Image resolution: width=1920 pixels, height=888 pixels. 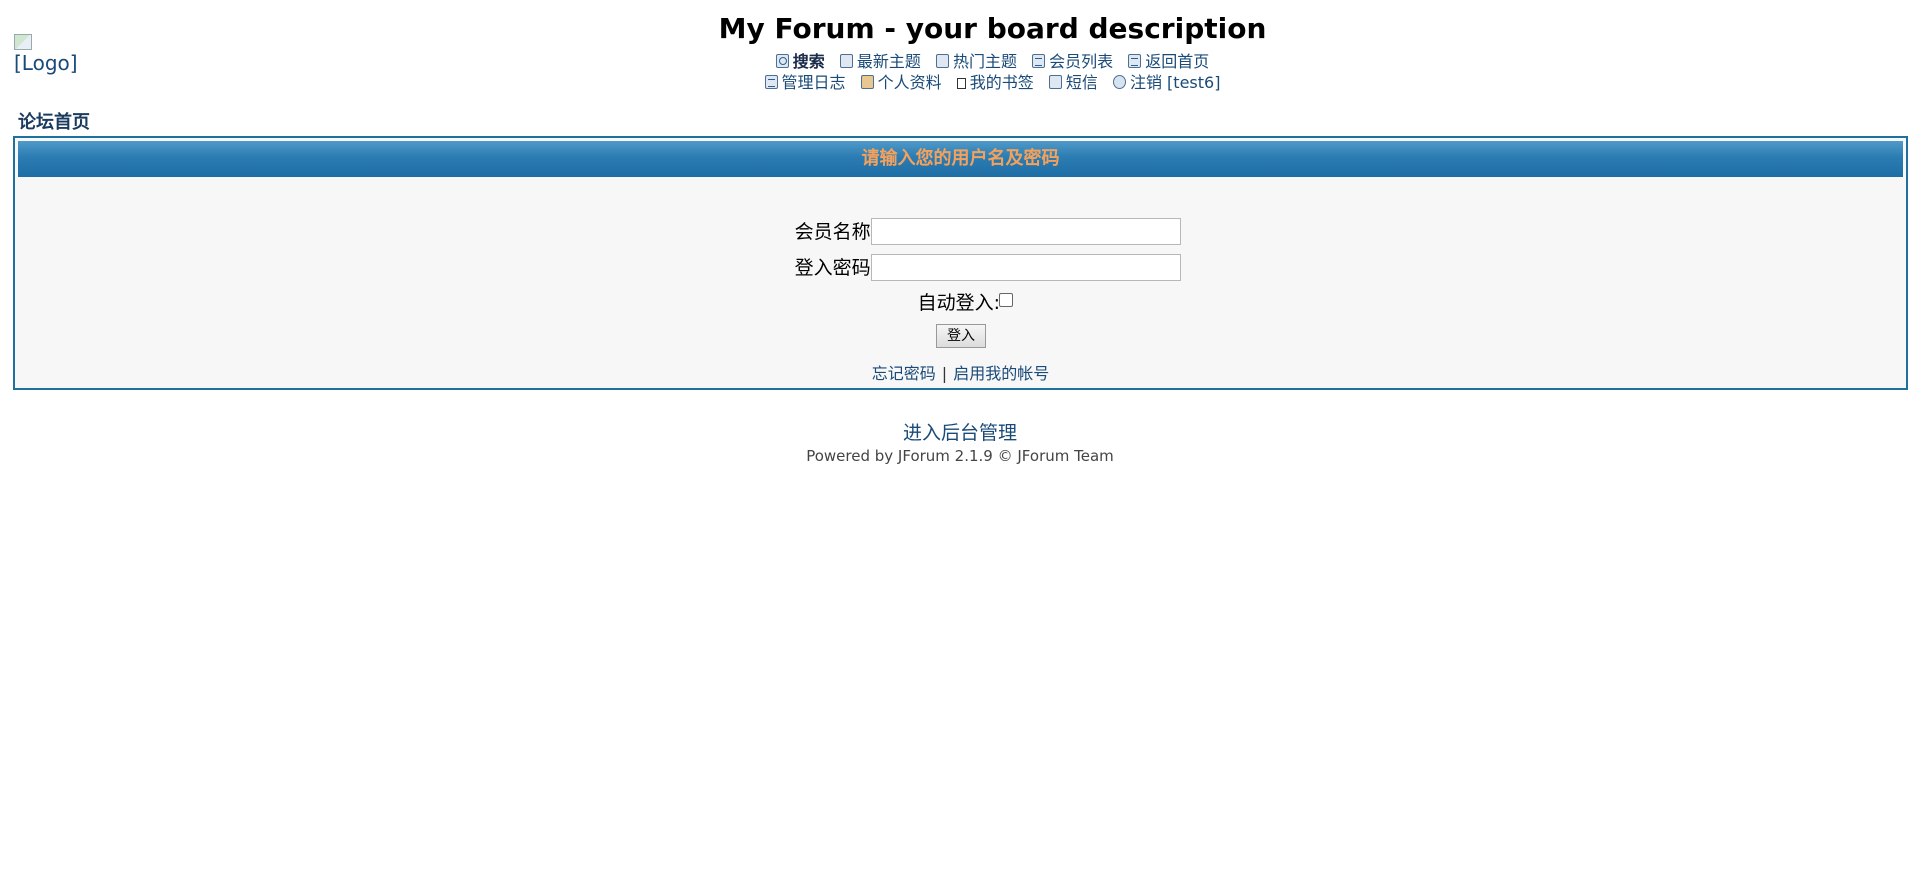 What do you see at coordinates (1039, 61) in the screenshot?
I see `member-list-icon` at bounding box center [1039, 61].